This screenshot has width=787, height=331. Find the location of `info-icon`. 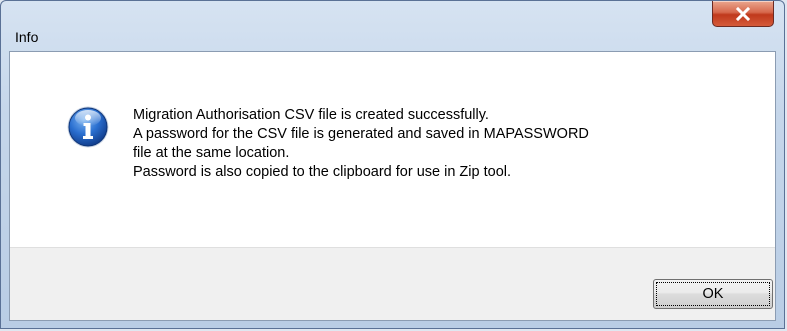

info-icon is located at coordinates (88, 127).